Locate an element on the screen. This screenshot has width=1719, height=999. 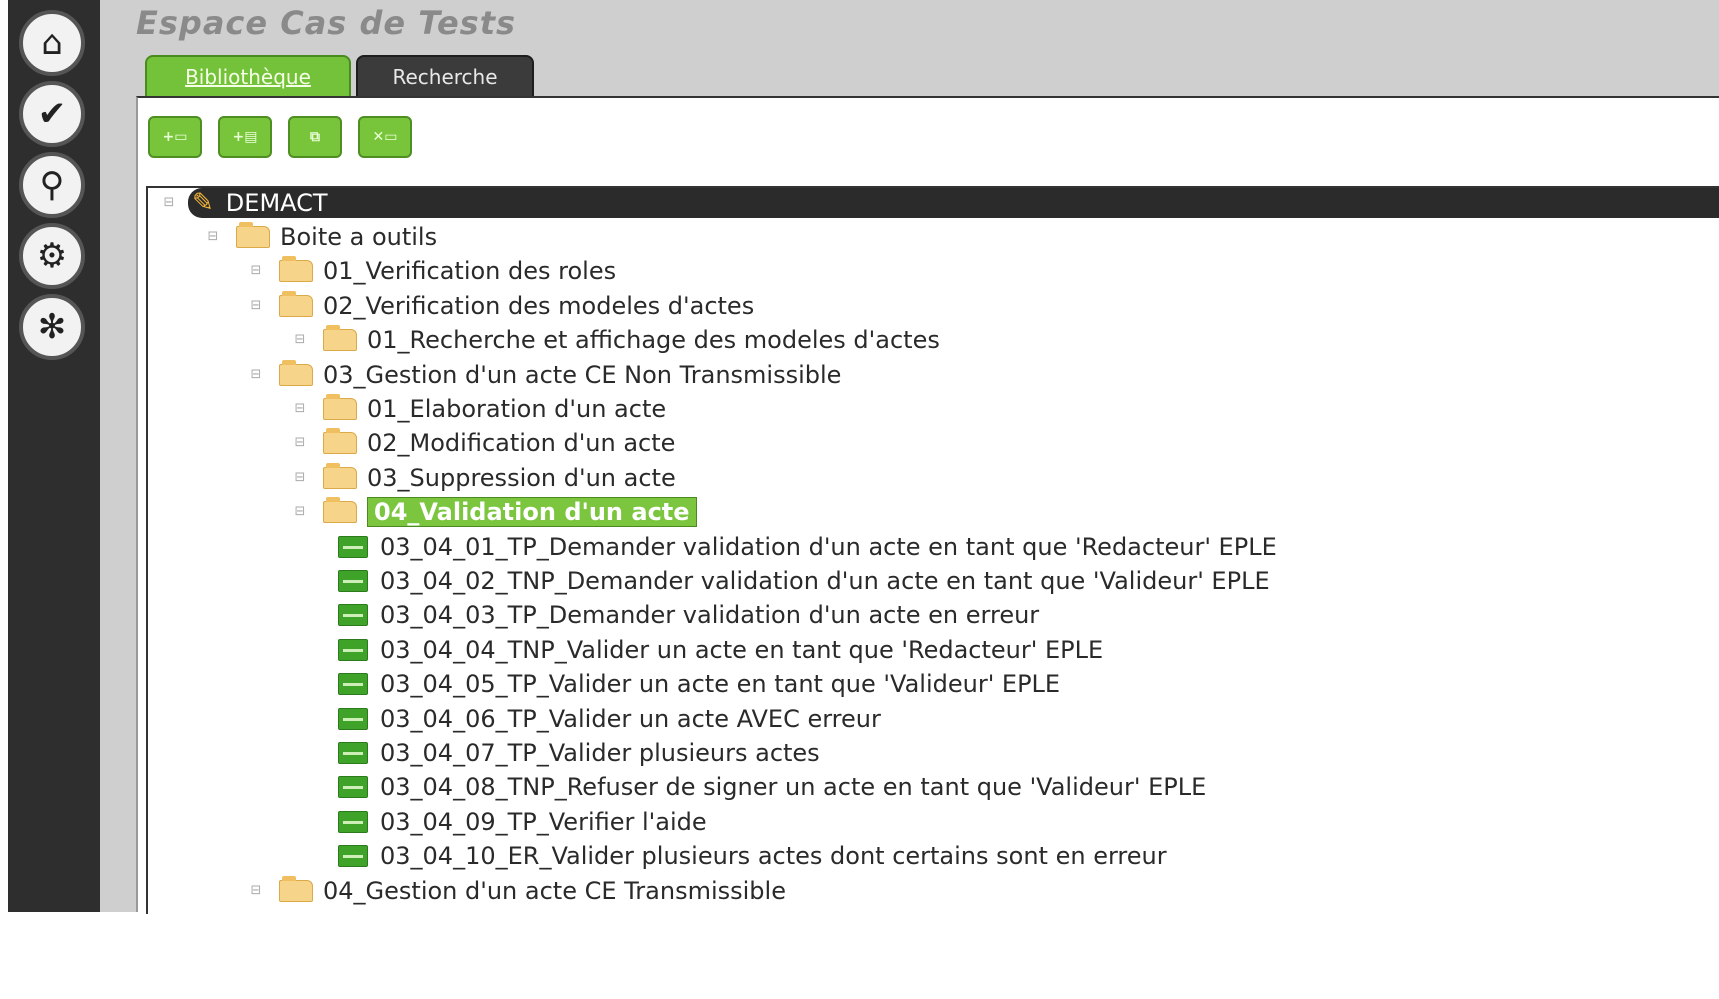
tree-test-item: 03_04_07_TP_Valider plusieurs actes is located at coordinates (579, 753).